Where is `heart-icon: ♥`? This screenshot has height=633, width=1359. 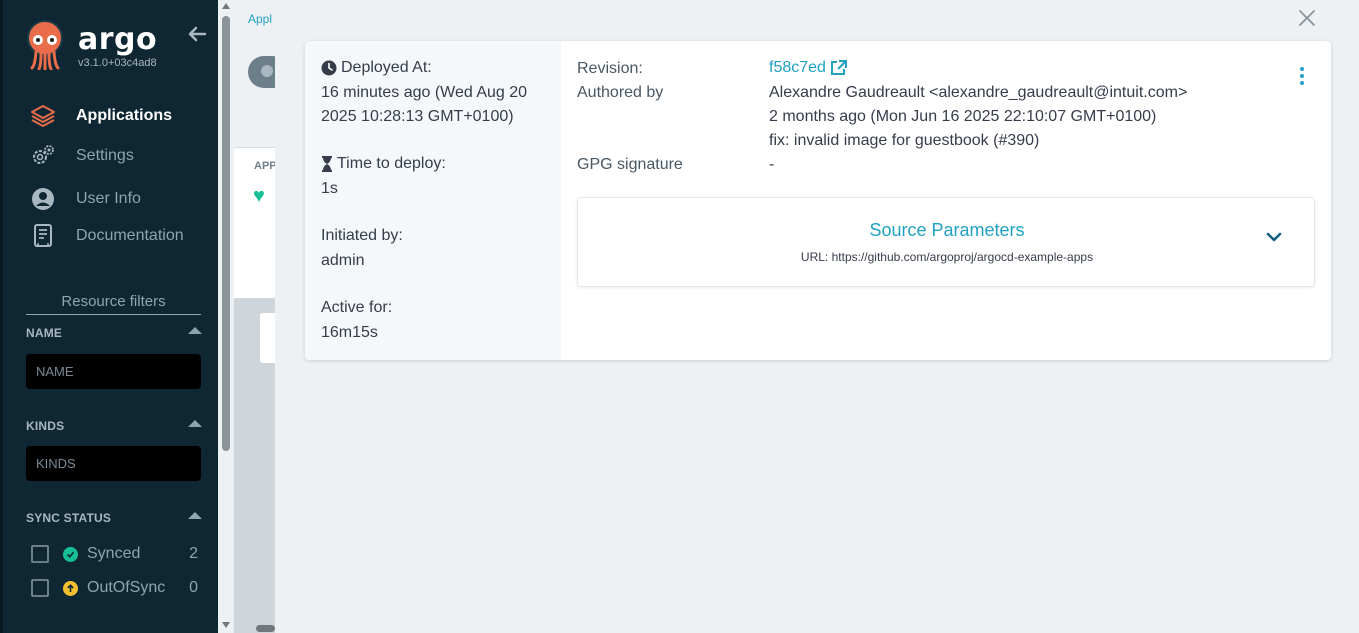 heart-icon: ♥ is located at coordinates (259, 196).